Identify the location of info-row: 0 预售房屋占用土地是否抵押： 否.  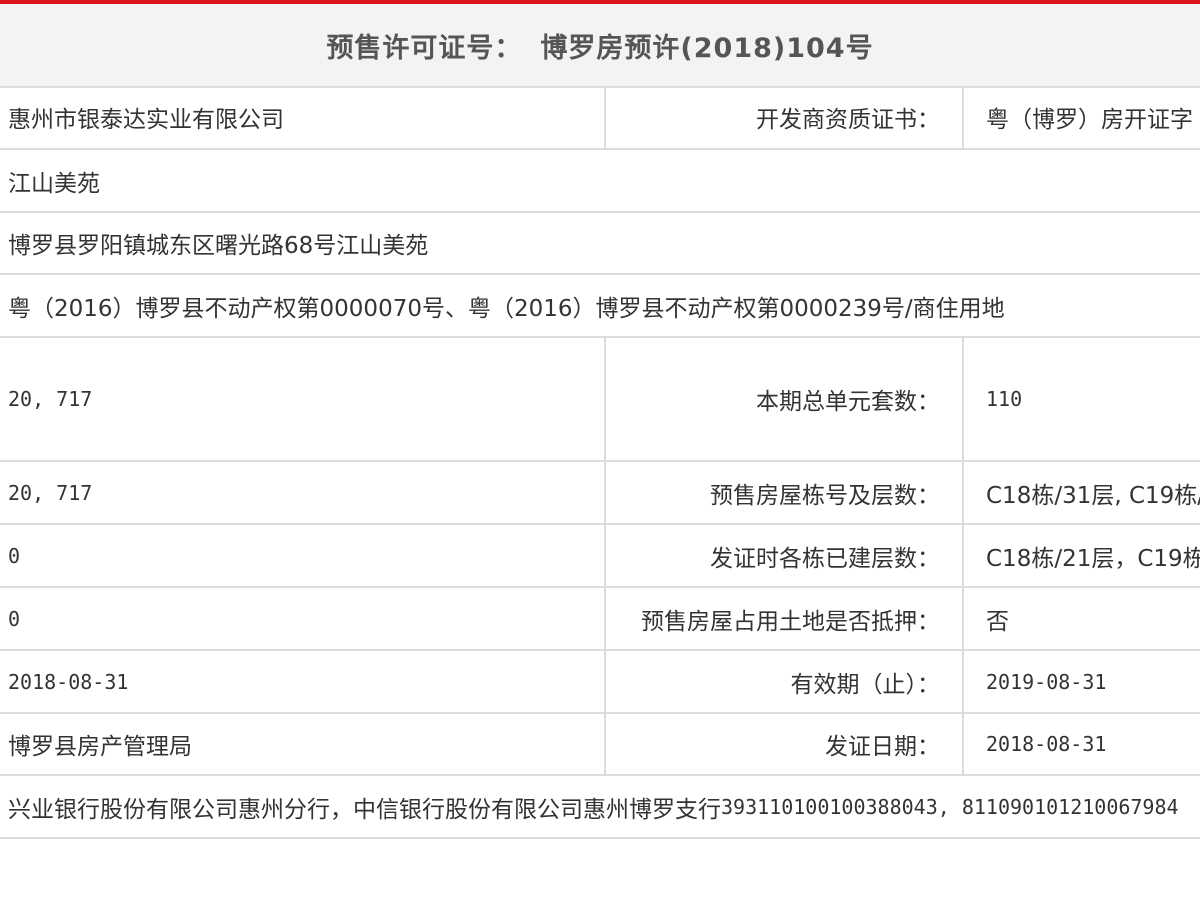
(600, 619).